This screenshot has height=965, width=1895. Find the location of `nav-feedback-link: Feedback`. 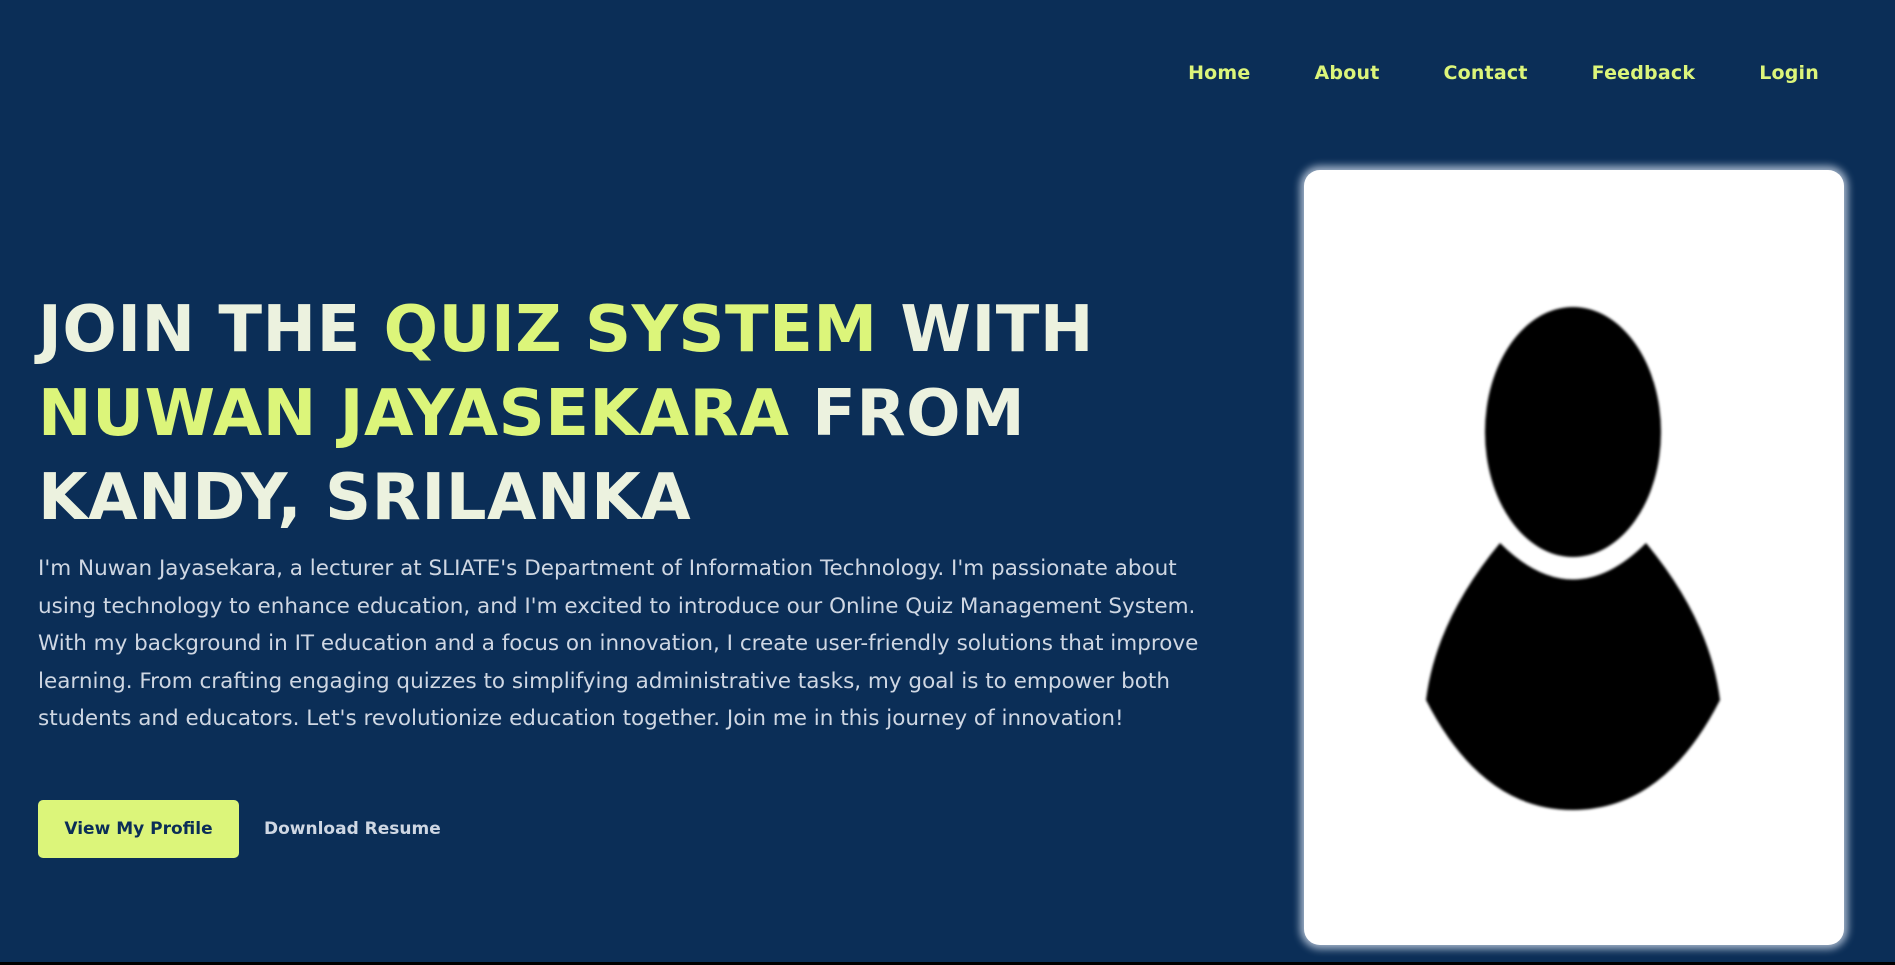

nav-feedback-link: Feedback is located at coordinates (1644, 73).